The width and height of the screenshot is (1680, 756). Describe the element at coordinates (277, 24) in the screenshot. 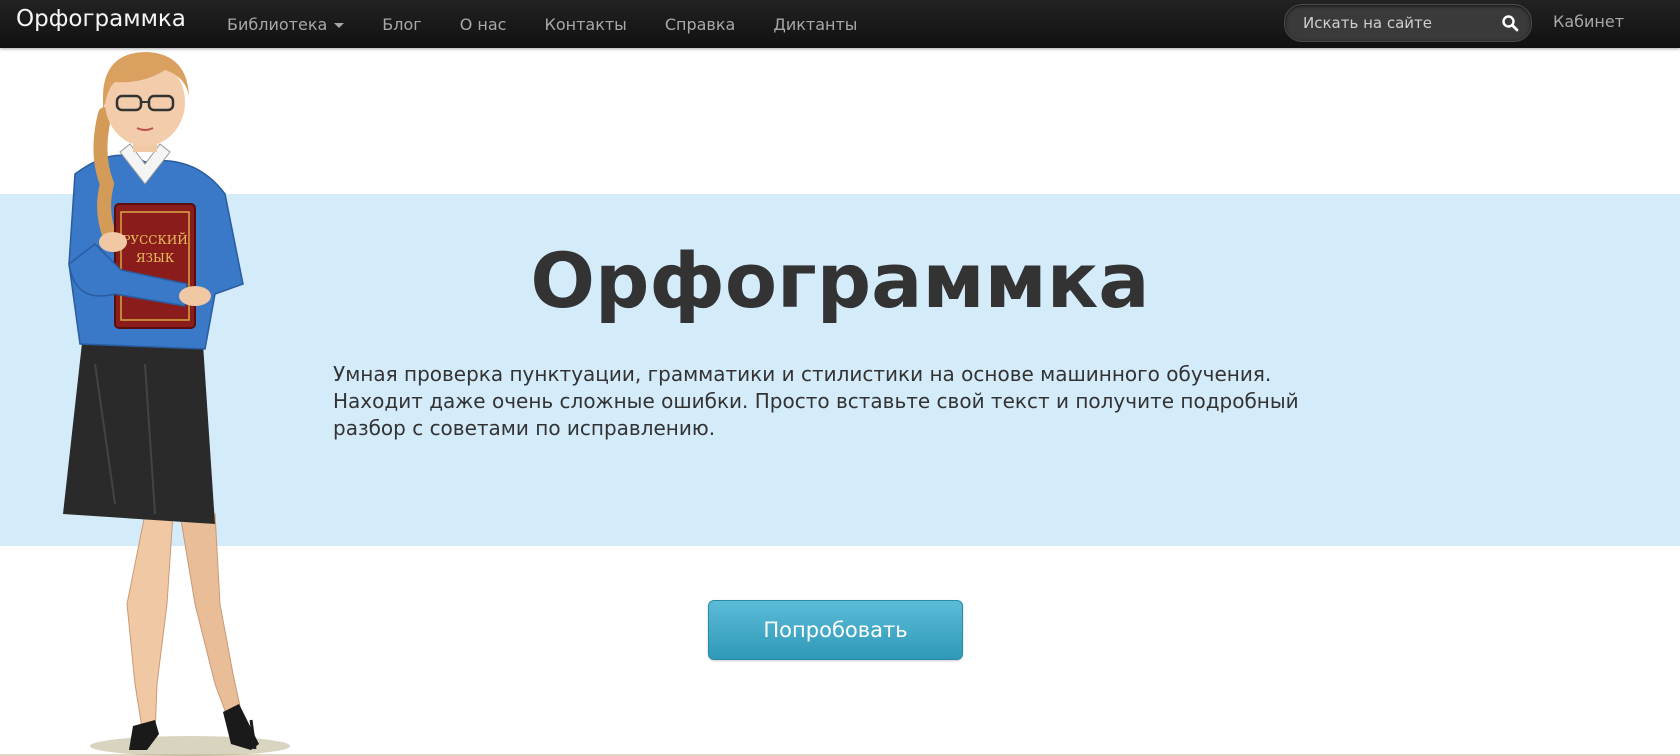

I see `nav-item-library-label: Библиотека` at that location.